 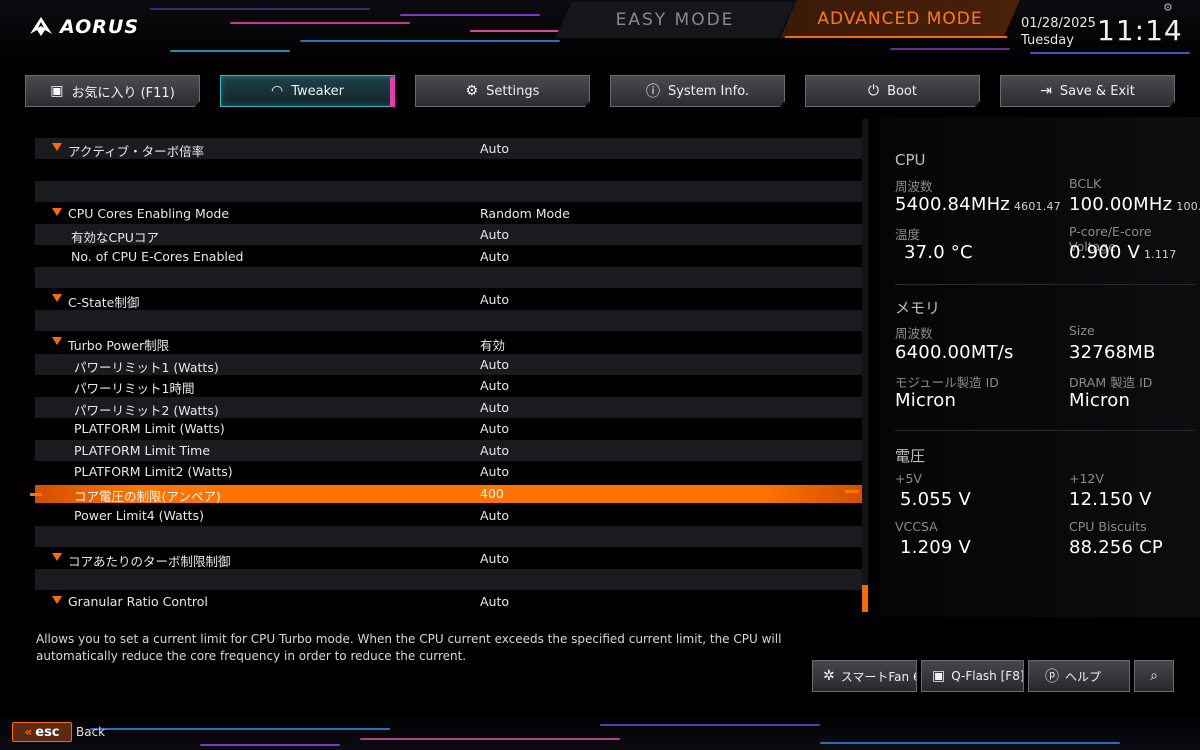 What do you see at coordinates (448, 428) in the screenshot?
I see `setting-row: PLATFORM Limit (Watts) Auto` at bounding box center [448, 428].